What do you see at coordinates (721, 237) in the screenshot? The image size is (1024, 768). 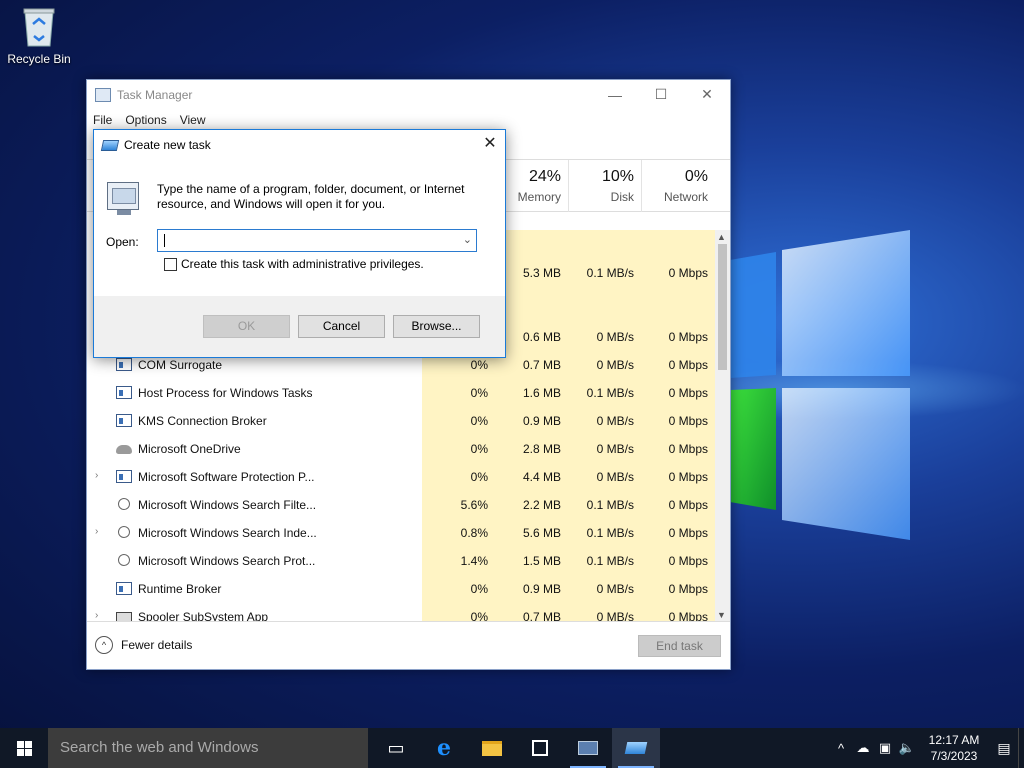 I see `scroll-up-icon: ▲` at bounding box center [721, 237].